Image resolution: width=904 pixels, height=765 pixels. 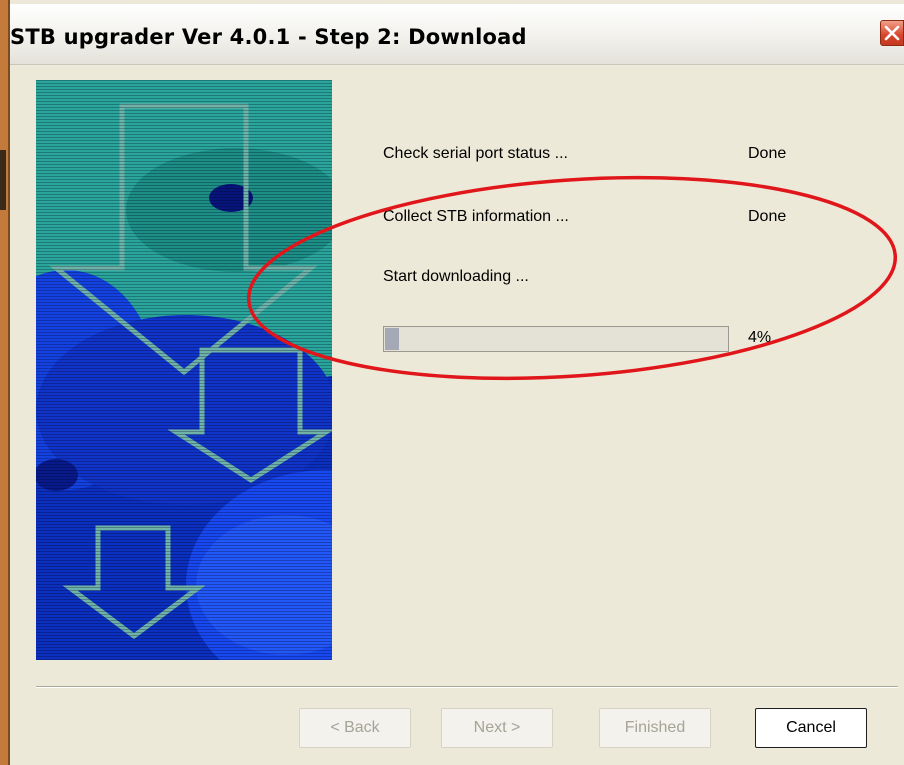 What do you see at coordinates (760, 337) in the screenshot?
I see `download-progress-percent: 4%` at bounding box center [760, 337].